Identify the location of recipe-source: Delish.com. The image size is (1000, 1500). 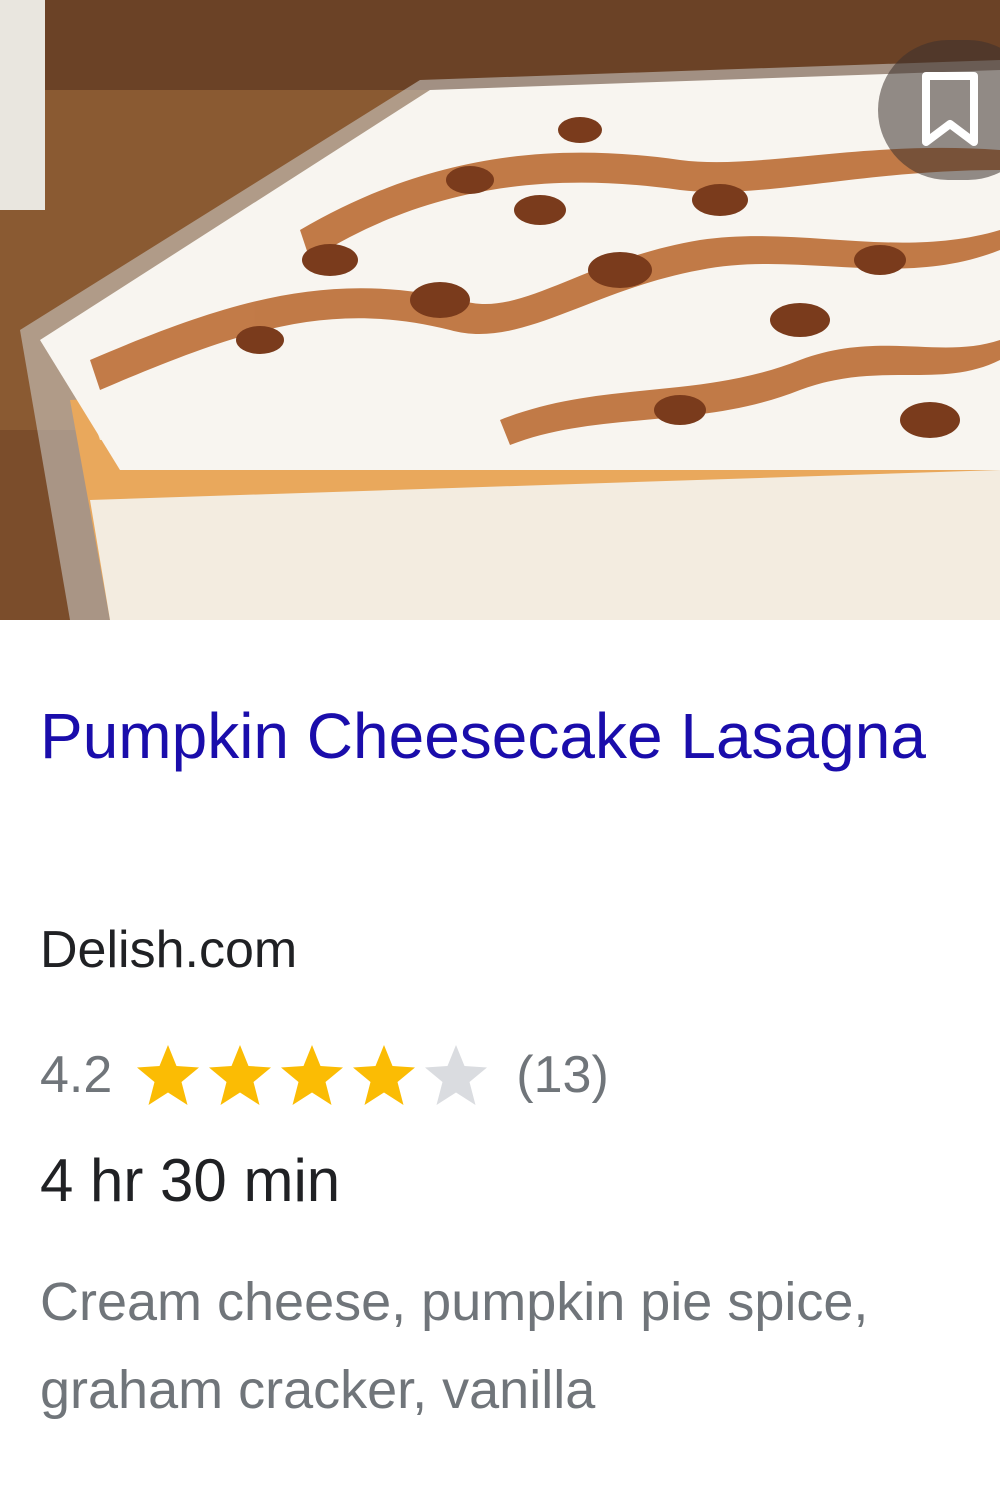
(169, 950).